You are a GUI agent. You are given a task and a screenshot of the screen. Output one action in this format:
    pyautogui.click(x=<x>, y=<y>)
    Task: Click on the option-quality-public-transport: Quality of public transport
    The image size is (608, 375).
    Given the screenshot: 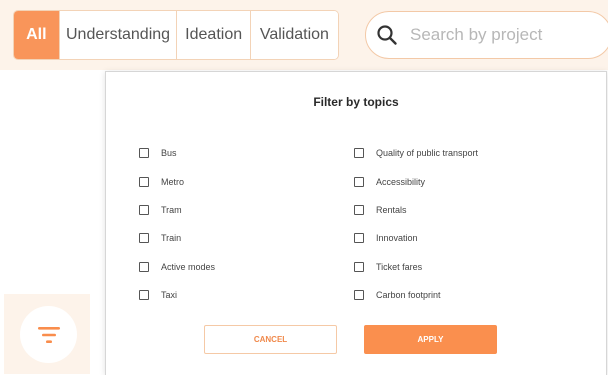 What is the action you would take?
    pyautogui.click(x=416, y=153)
    